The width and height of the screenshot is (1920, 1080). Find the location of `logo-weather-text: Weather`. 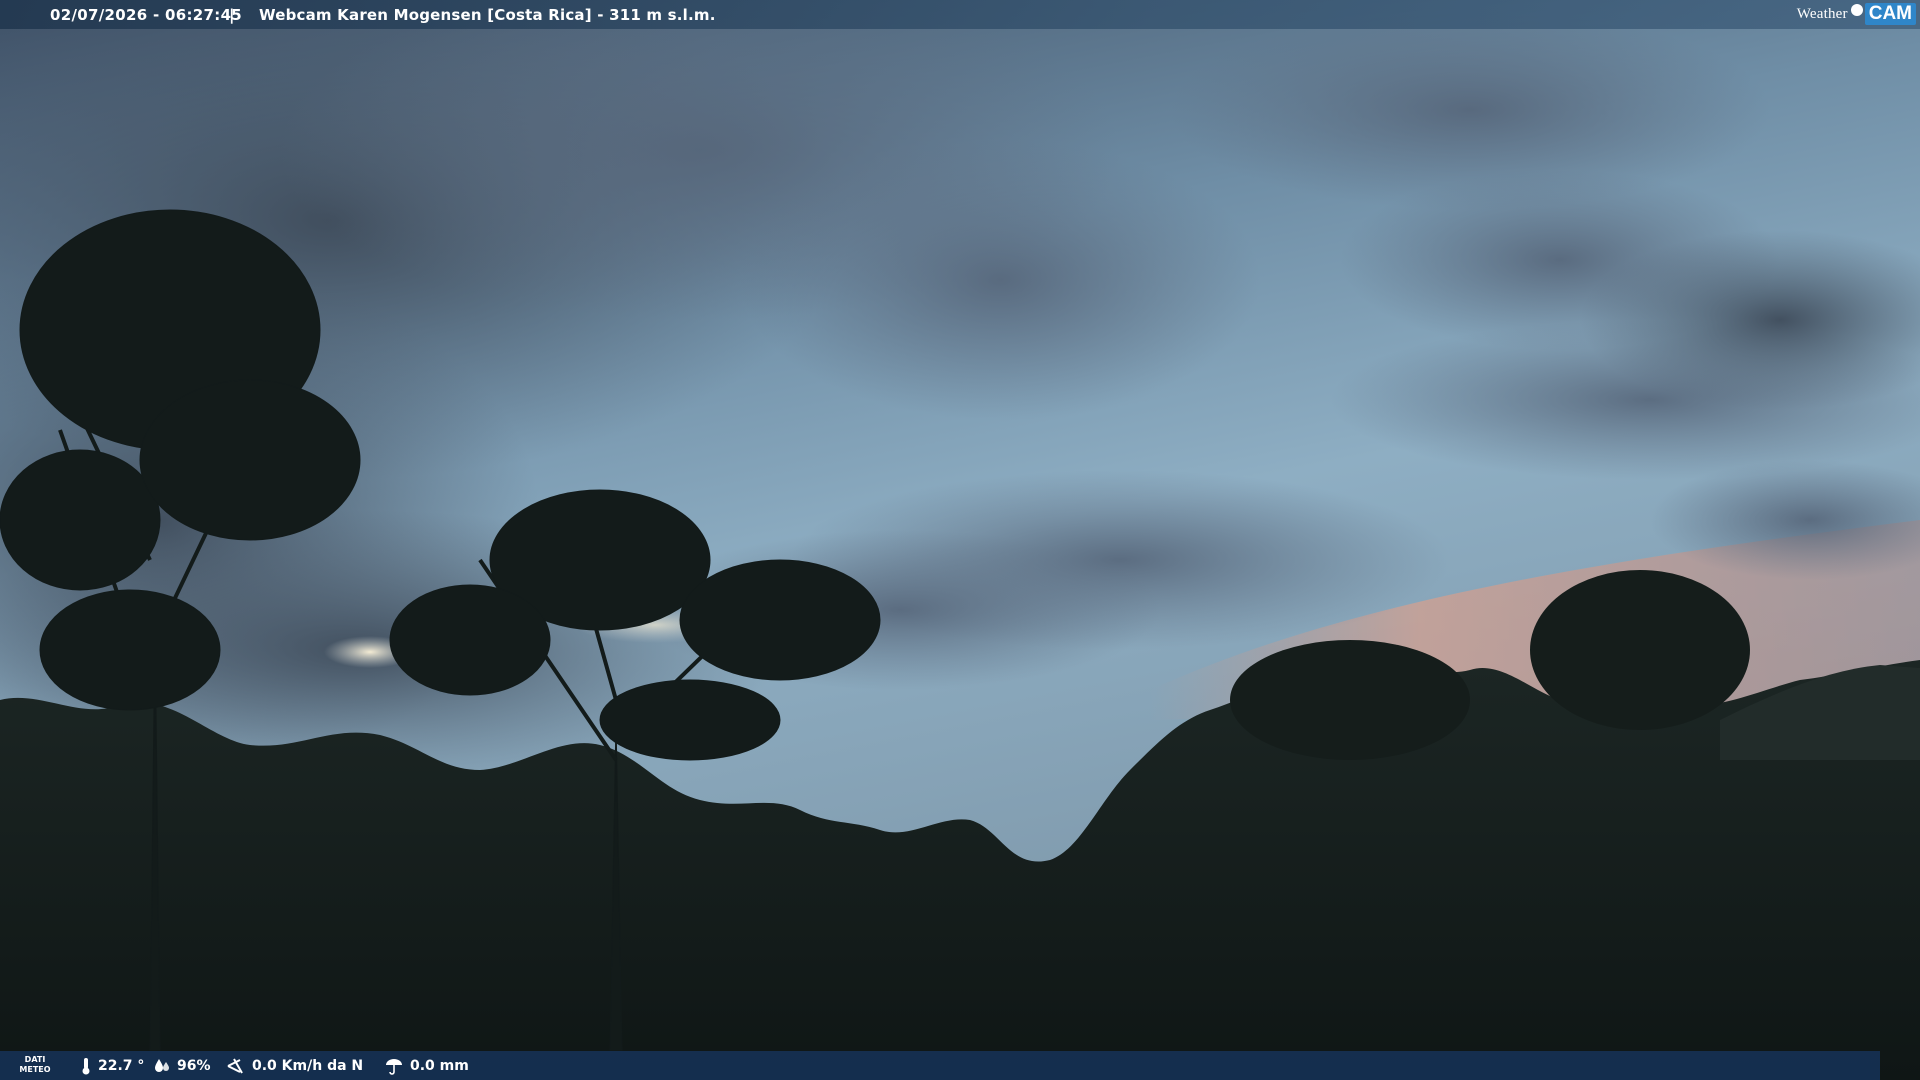

logo-weather-text: Weather is located at coordinates (1822, 13).